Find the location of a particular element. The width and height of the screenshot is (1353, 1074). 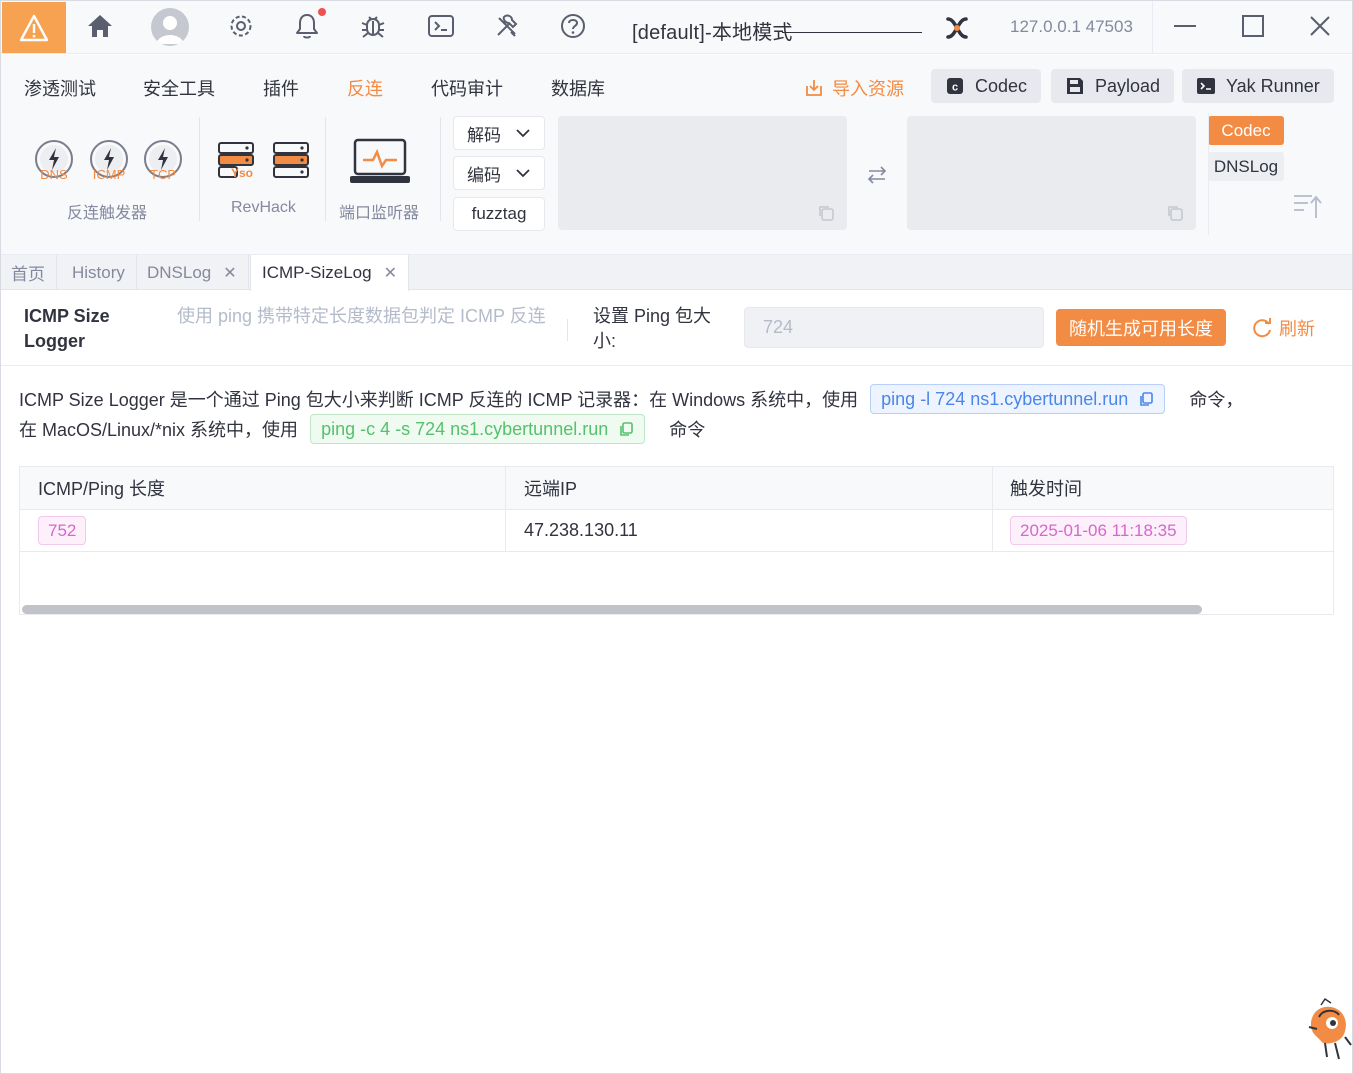

tab-label: 首页 is located at coordinates (28, 274).